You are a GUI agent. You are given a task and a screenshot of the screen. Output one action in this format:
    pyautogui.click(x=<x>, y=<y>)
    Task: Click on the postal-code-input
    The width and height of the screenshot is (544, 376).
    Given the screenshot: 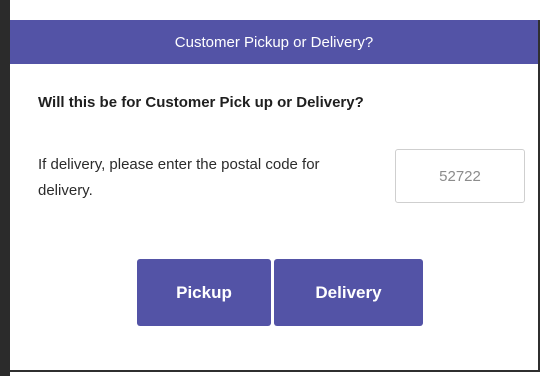 What is the action you would take?
    pyautogui.click(x=460, y=176)
    